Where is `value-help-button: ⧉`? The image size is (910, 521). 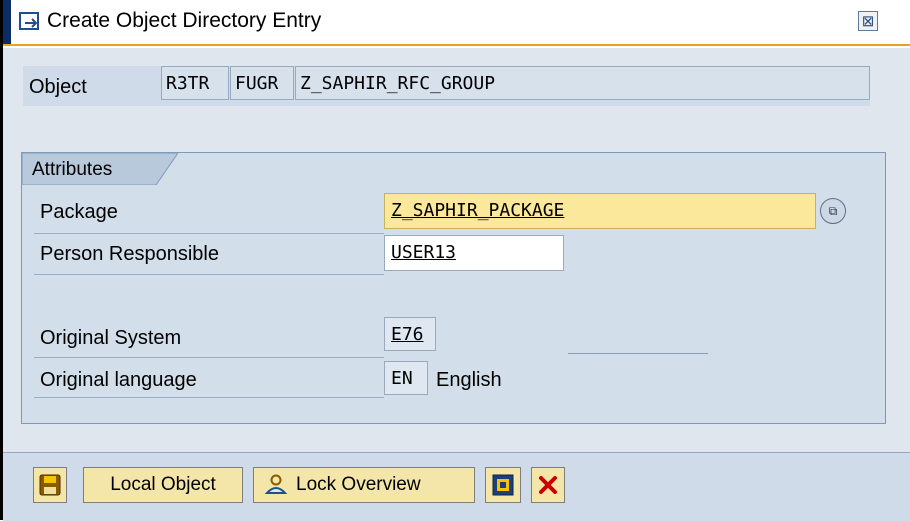 value-help-button: ⧉ is located at coordinates (833, 211).